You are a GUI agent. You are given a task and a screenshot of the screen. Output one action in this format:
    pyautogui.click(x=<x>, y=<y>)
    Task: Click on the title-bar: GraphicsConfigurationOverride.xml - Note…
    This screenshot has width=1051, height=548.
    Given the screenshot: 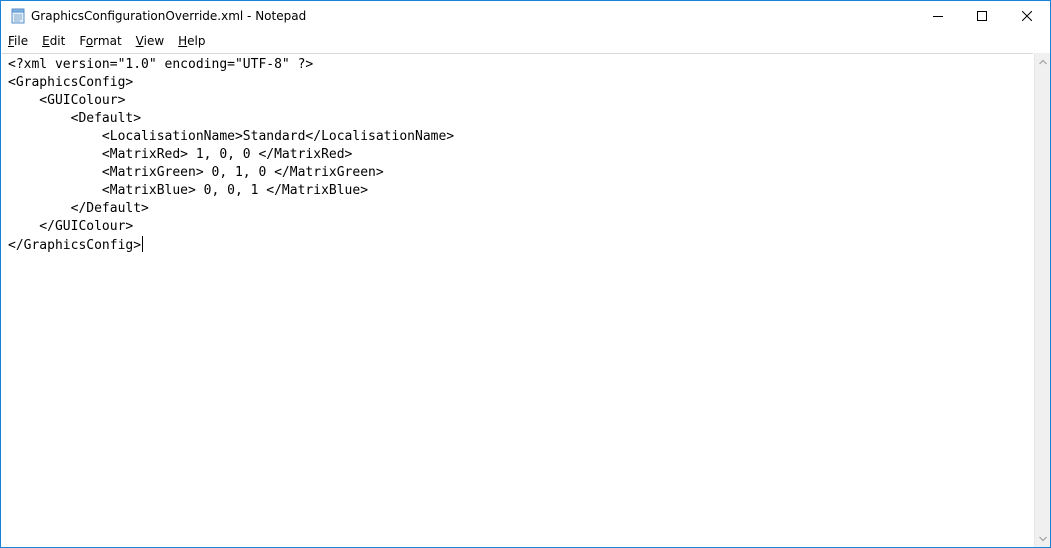 What is the action you would take?
    pyautogui.click(x=525, y=16)
    